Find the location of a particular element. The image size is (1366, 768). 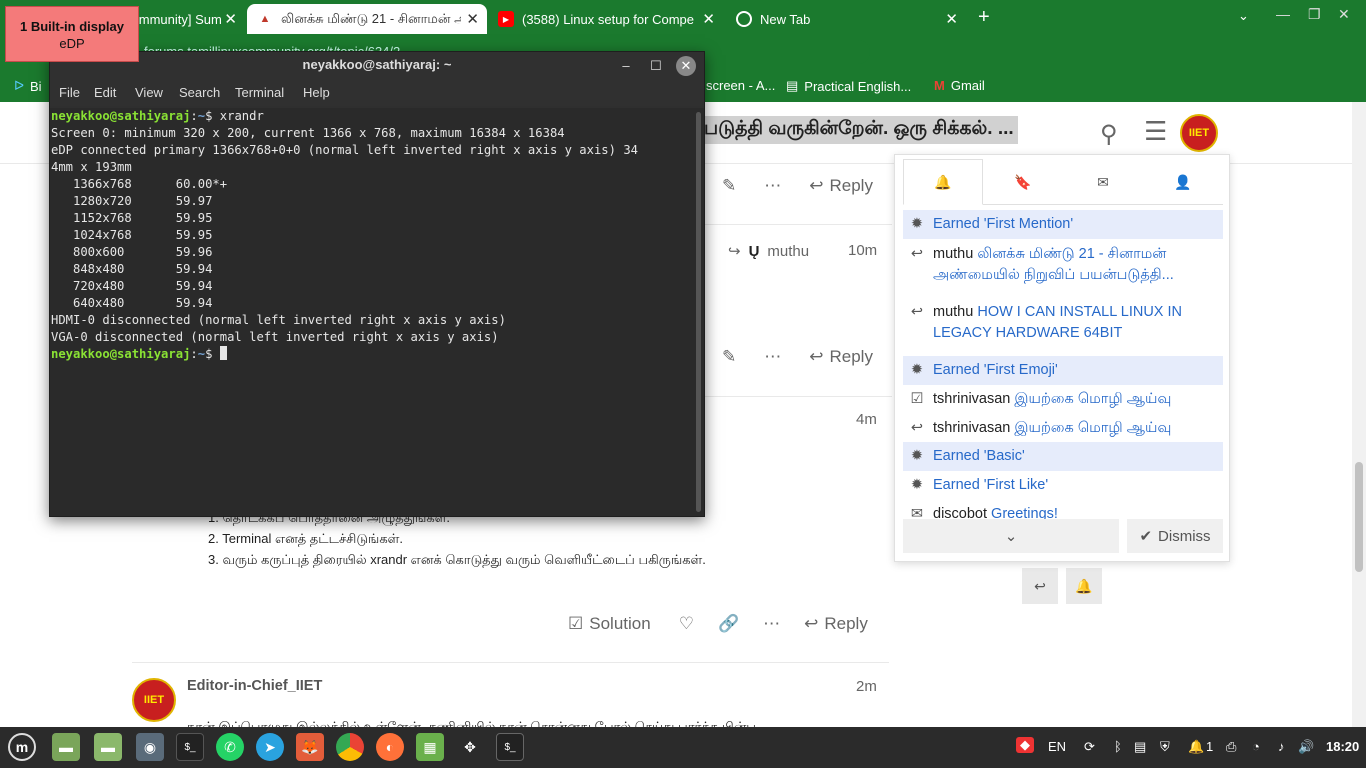

bookmark-gmail: M Gmail is located at coordinates (959, 85).